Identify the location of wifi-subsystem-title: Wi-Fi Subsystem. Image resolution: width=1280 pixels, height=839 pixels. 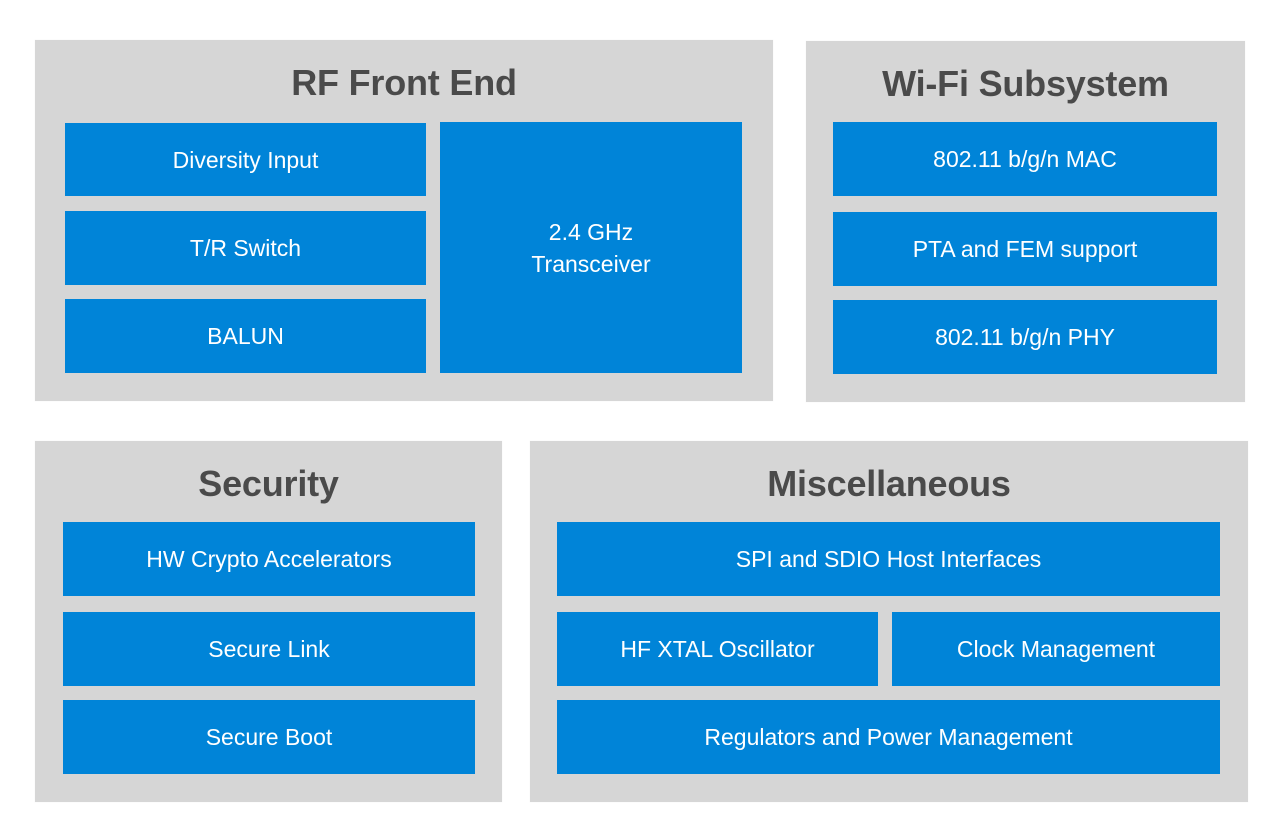
(1025, 83).